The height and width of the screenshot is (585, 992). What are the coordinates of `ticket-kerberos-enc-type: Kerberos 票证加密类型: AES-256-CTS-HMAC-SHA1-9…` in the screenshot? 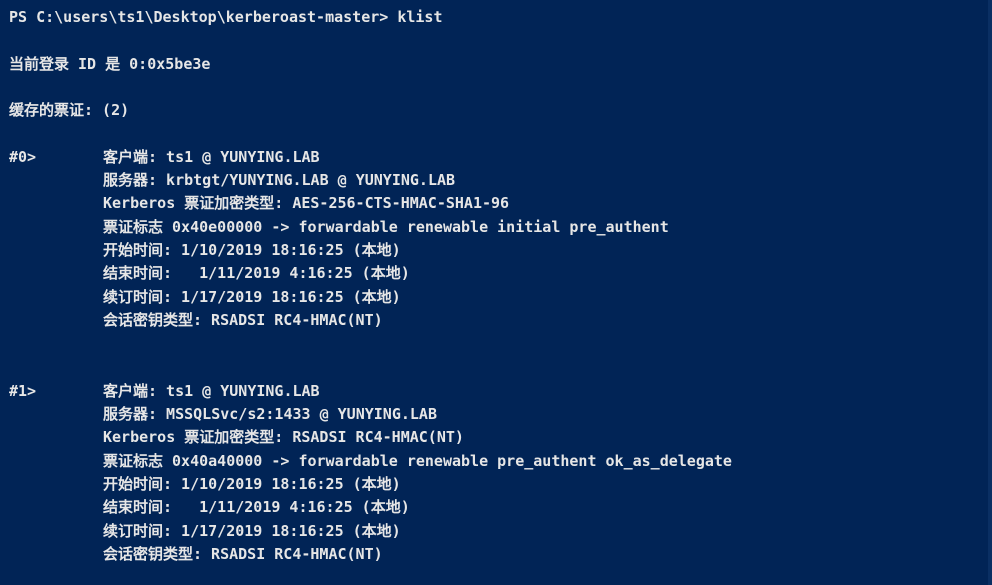 It's located at (306, 203).